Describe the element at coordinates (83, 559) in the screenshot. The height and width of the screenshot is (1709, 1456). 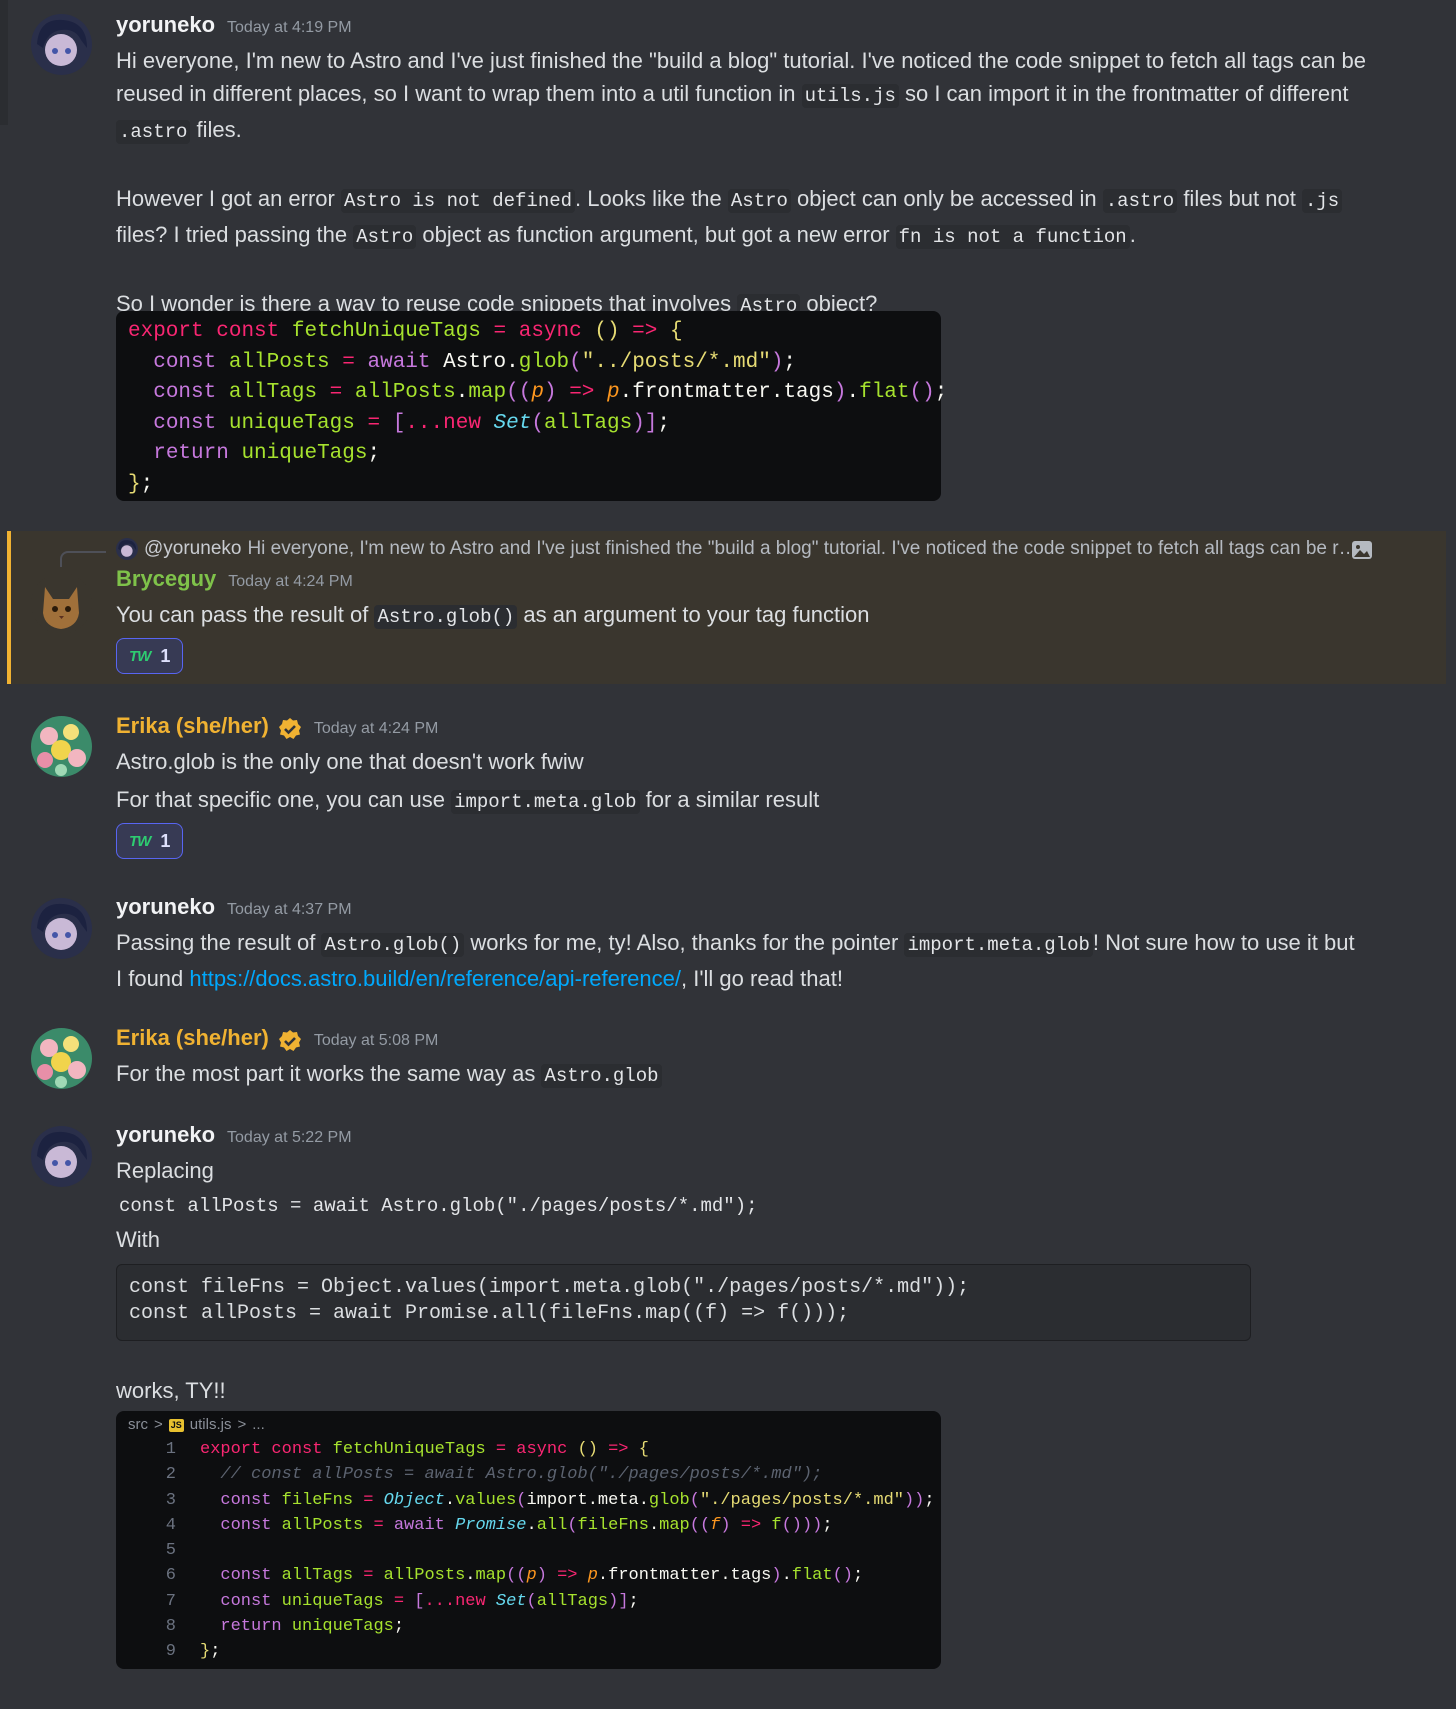
I see `reply-connector` at that location.